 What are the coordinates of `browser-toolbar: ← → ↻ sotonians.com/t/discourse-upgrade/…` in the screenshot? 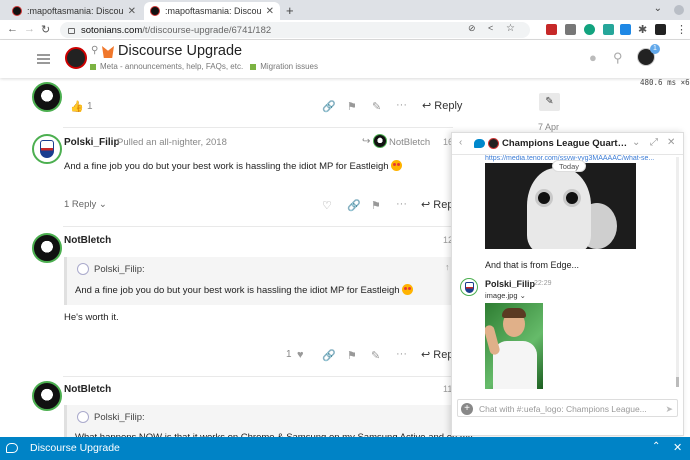 It's located at (345, 30).